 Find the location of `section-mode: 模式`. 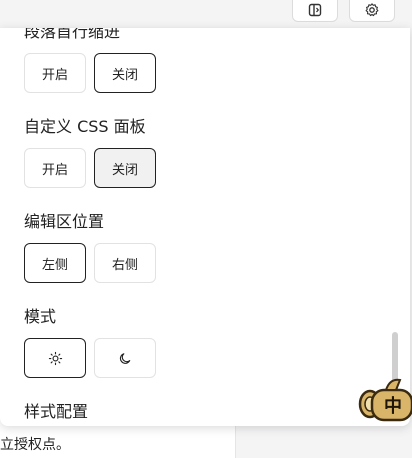

section-mode: 模式 is located at coordinates (204, 341).